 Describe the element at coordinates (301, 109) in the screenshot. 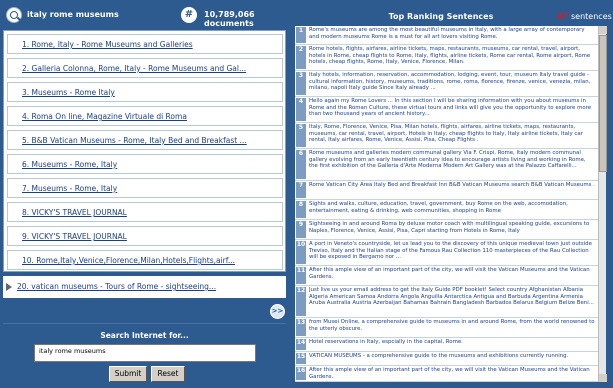

I see `sentence-number: 4` at that location.